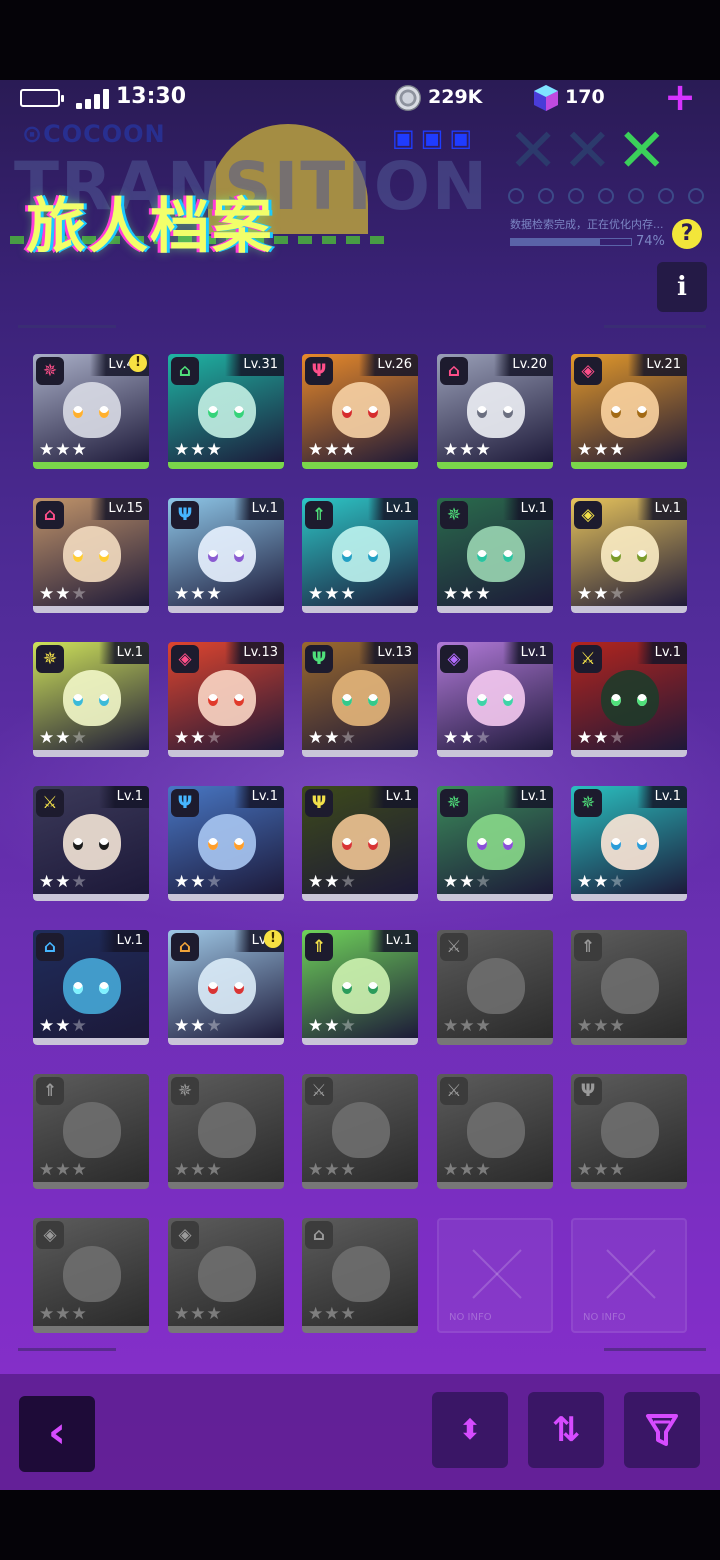  What do you see at coordinates (360, 699) in the screenshot?
I see `character-card: Ψ Lv.13 ★★★` at bounding box center [360, 699].